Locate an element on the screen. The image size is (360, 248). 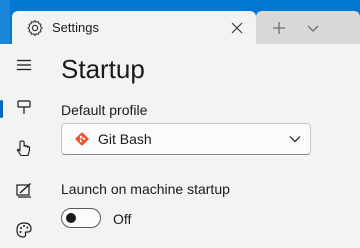
launch-on-startup-label: Launch on machine startup is located at coordinates (145, 189).